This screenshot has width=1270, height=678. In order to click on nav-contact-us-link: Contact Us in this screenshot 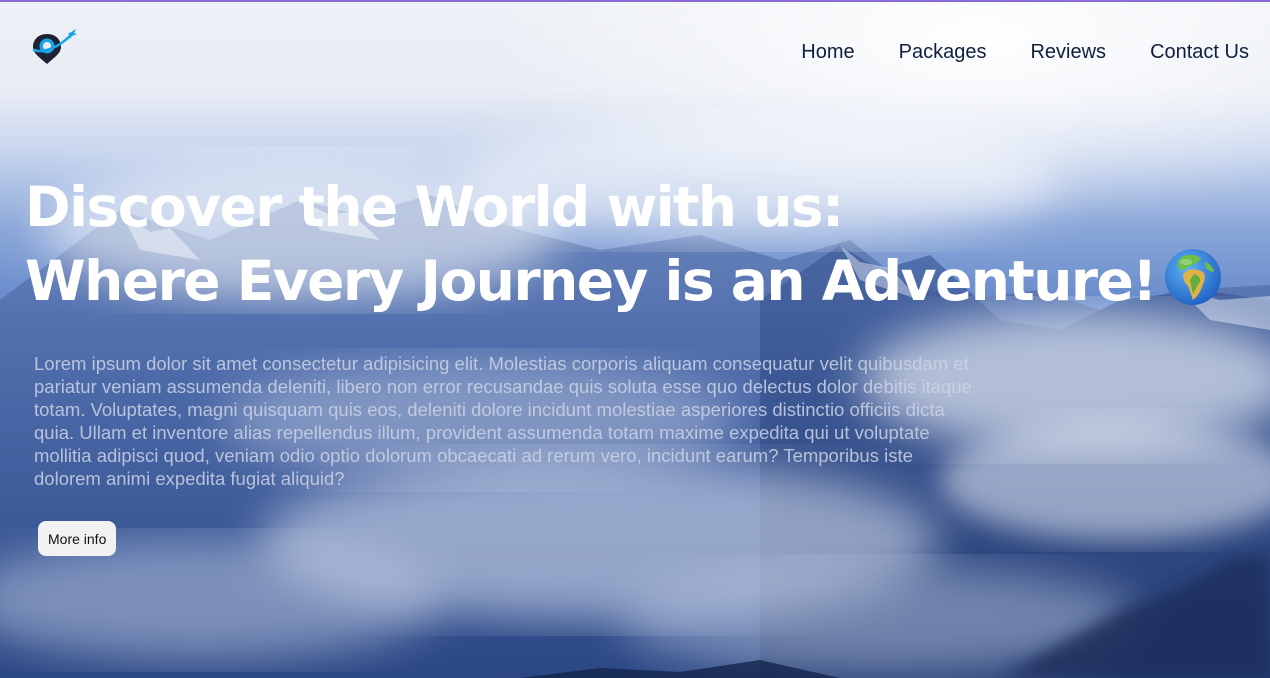, I will do `click(1199, 52)`.